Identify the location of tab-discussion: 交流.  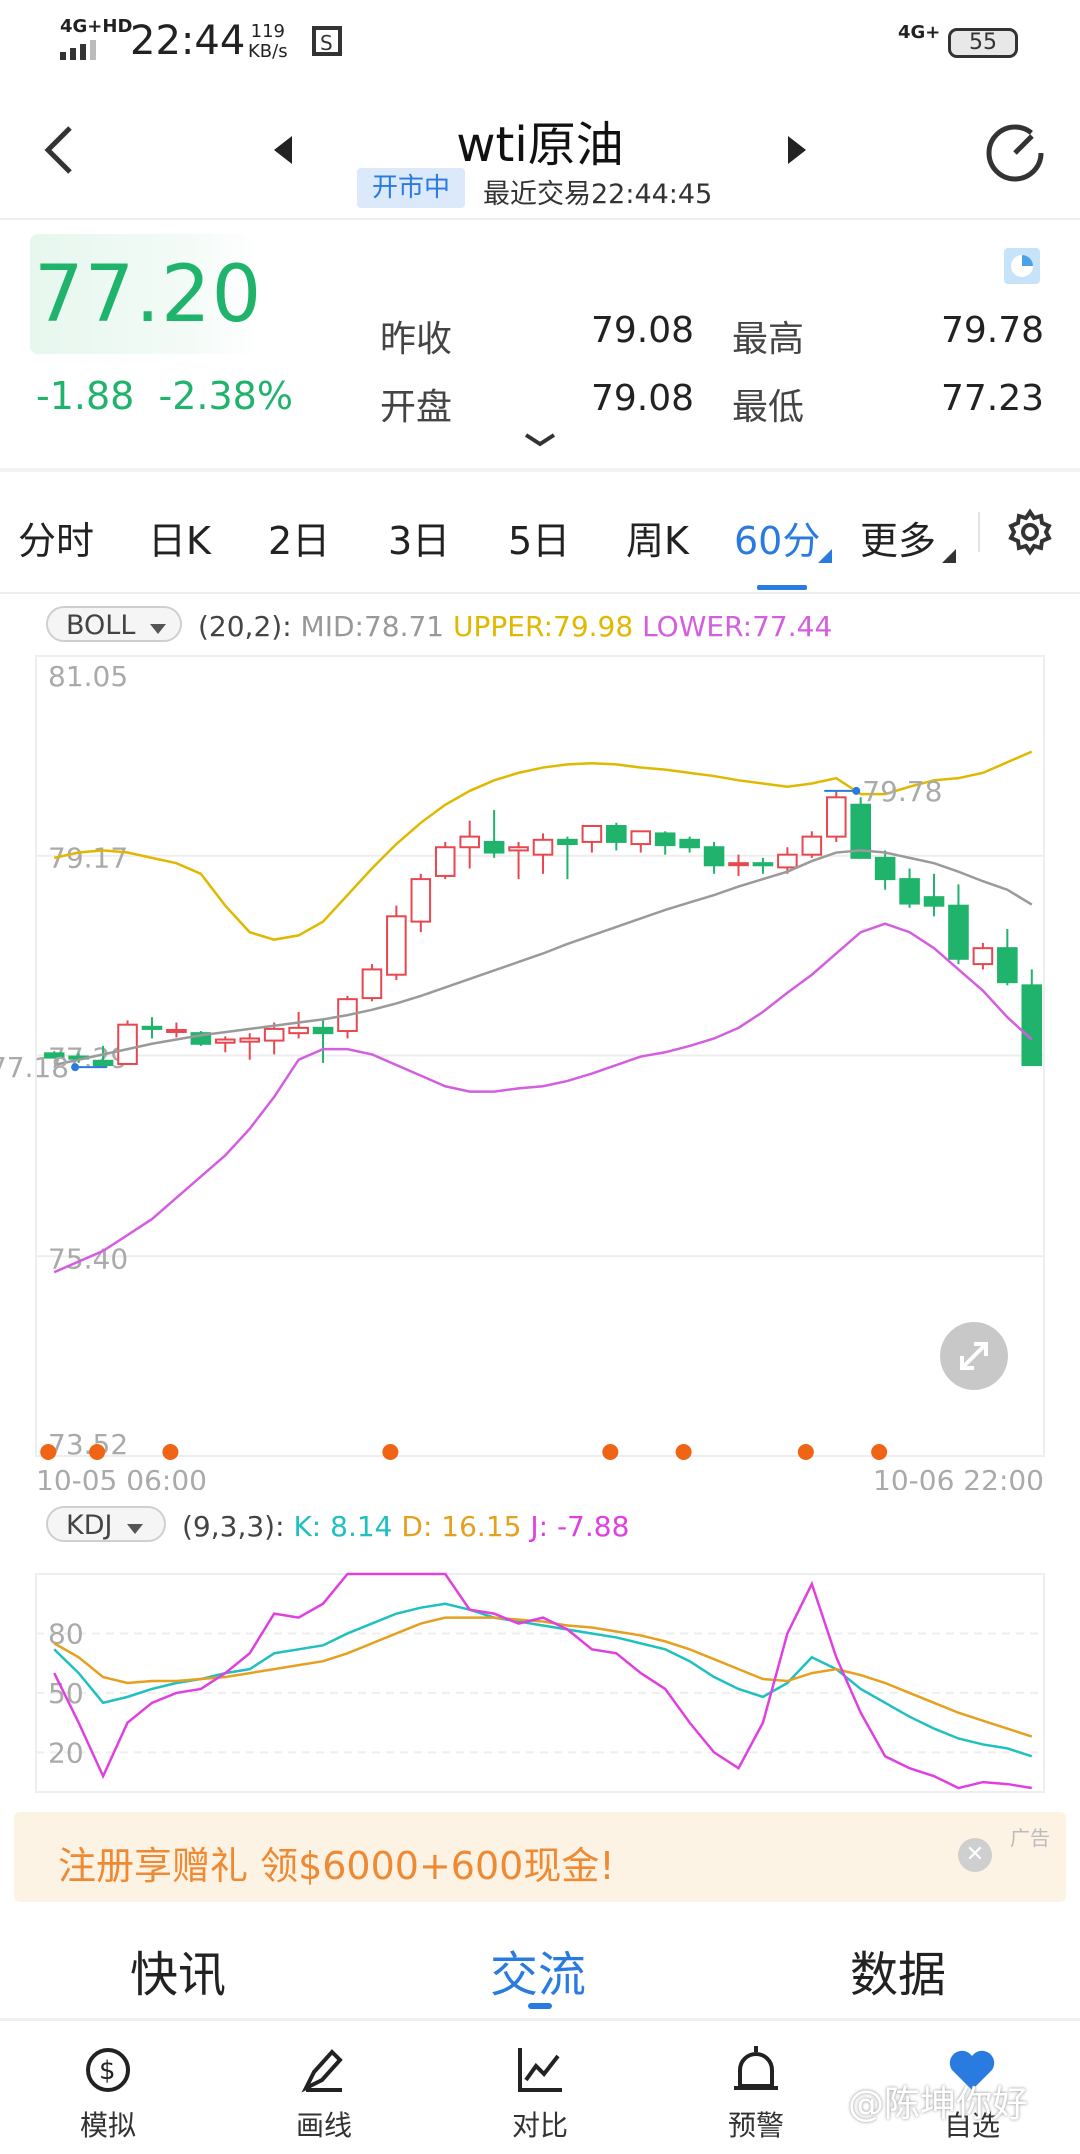
(538, 1970).